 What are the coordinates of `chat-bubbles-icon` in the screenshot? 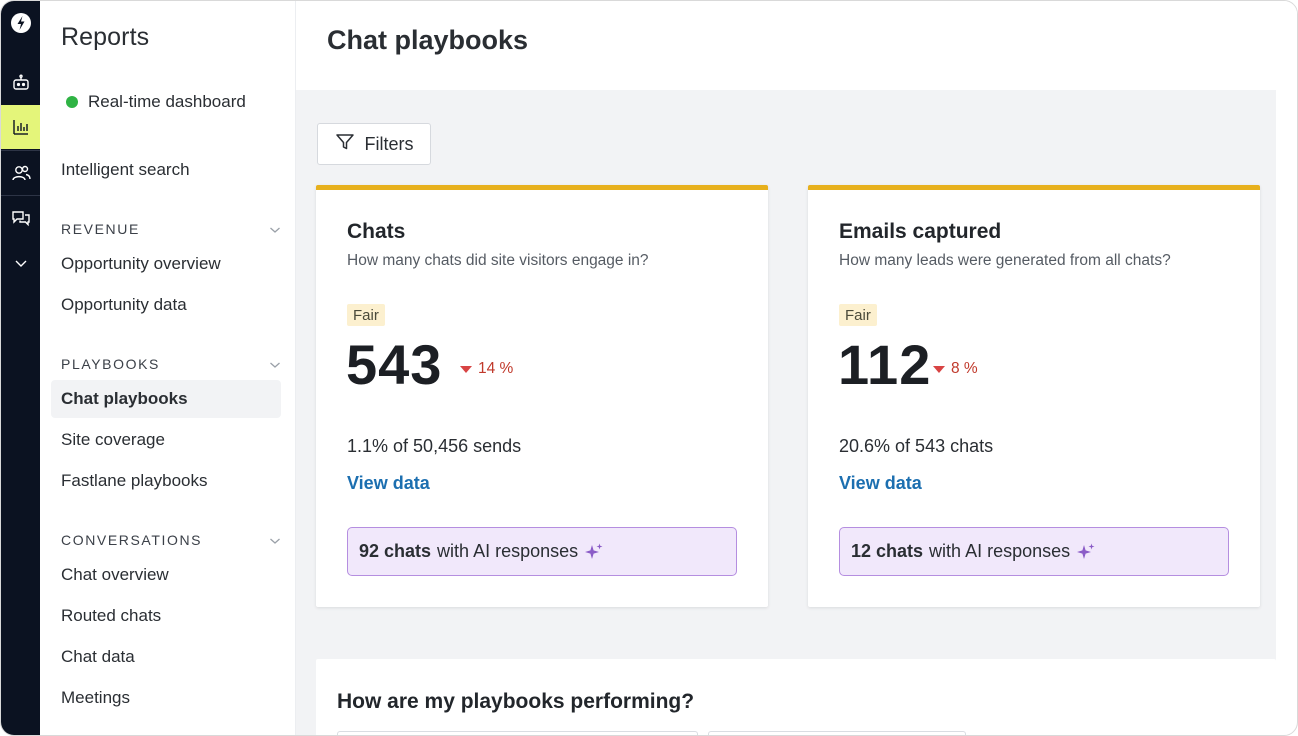 It's located at (20, 218).